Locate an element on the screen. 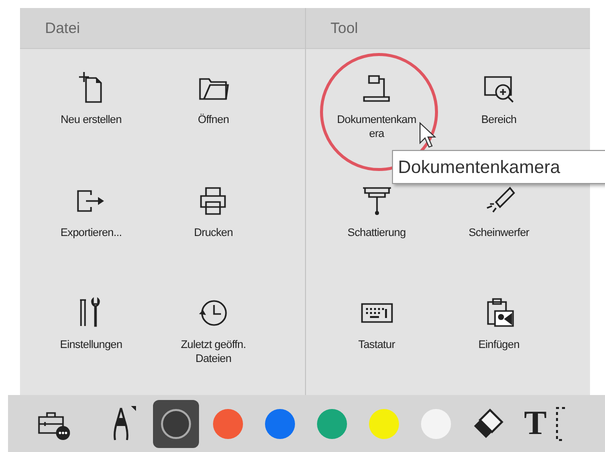 This screenshot has height=452, width=605. menu-item: Drucken is located at coordinates (213, 212).